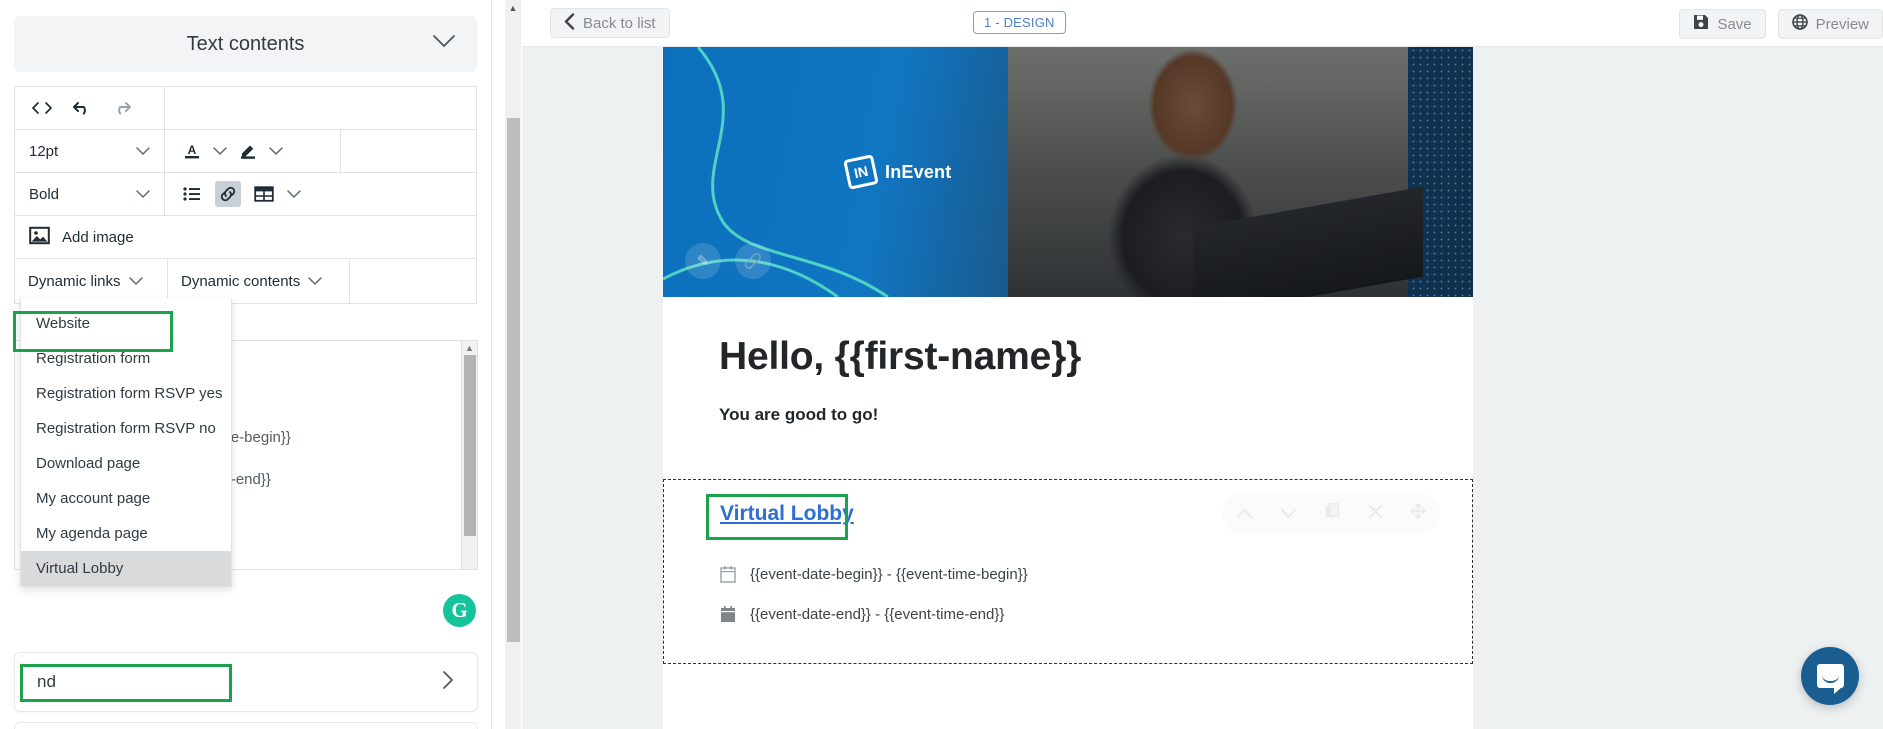 This screenshot has width=1883, height=729. I want to click on back-to-list-button: Back to list, so click(610, 23).